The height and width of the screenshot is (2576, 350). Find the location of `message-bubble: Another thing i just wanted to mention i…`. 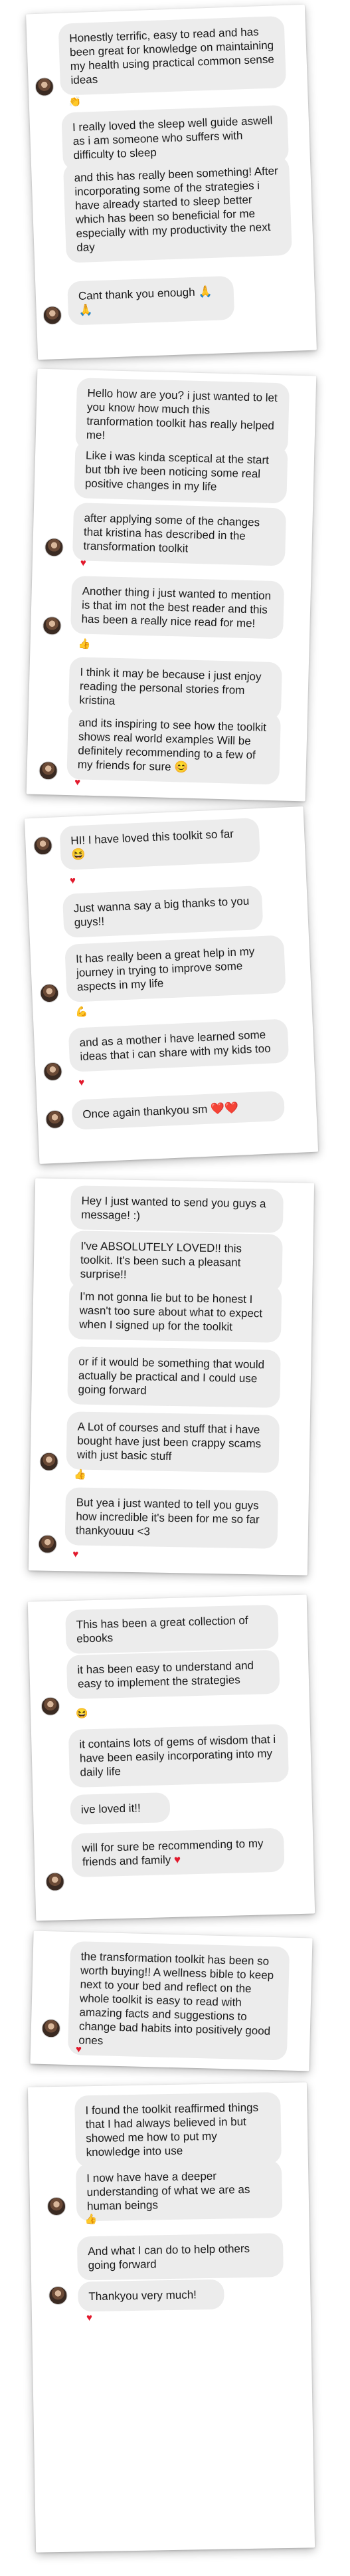

message-bubble: Another thing i just wanted to mention i… is located at coordinates (178, 608).